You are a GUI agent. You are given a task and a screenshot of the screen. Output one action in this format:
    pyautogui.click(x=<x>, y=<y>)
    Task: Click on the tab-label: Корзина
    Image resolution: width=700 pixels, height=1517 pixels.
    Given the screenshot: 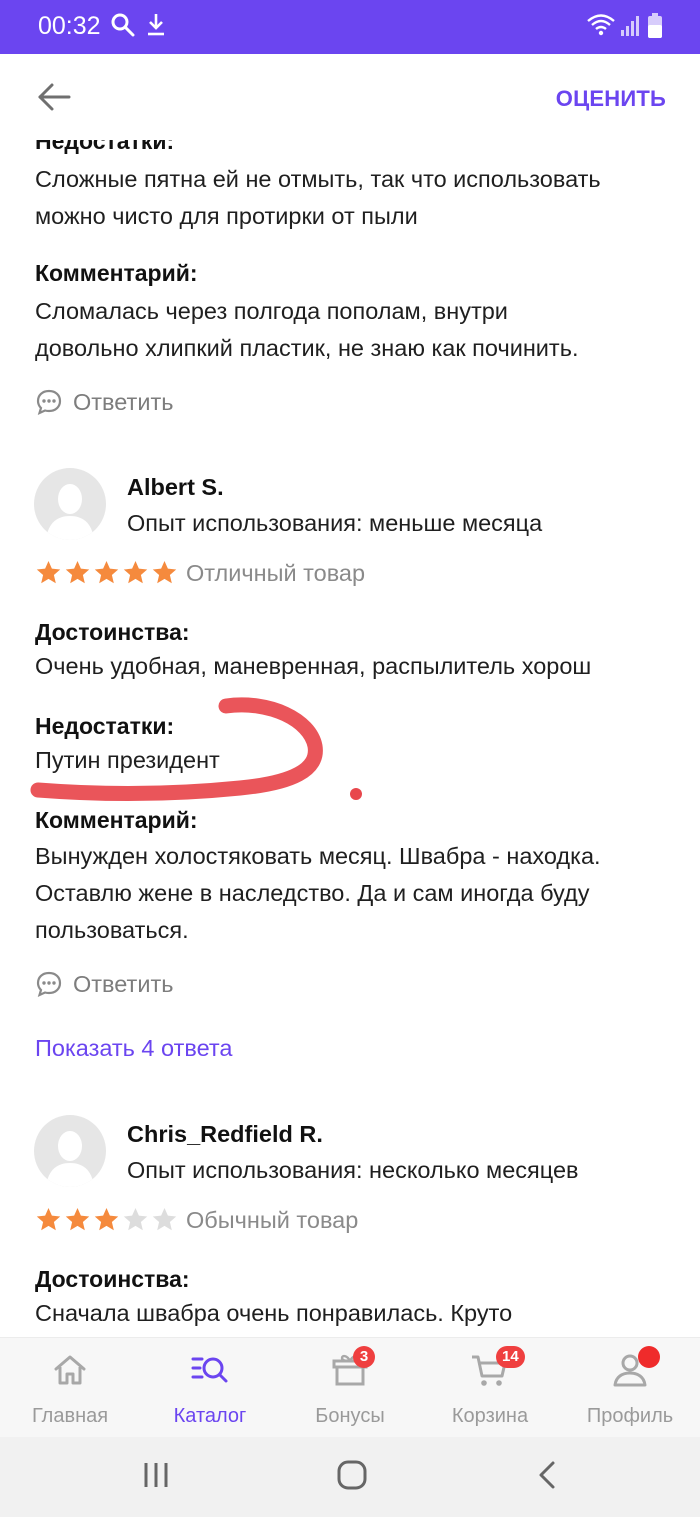 What is the action you would take?
    pyautogui.click(x=490, y=1416)
    